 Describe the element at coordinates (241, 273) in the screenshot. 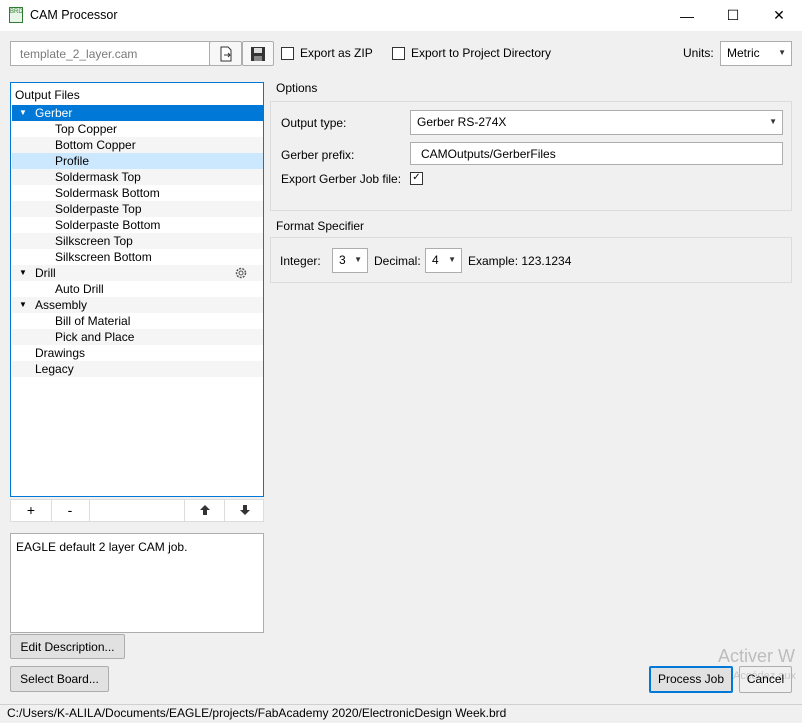

I see `gear-icon` at that location.